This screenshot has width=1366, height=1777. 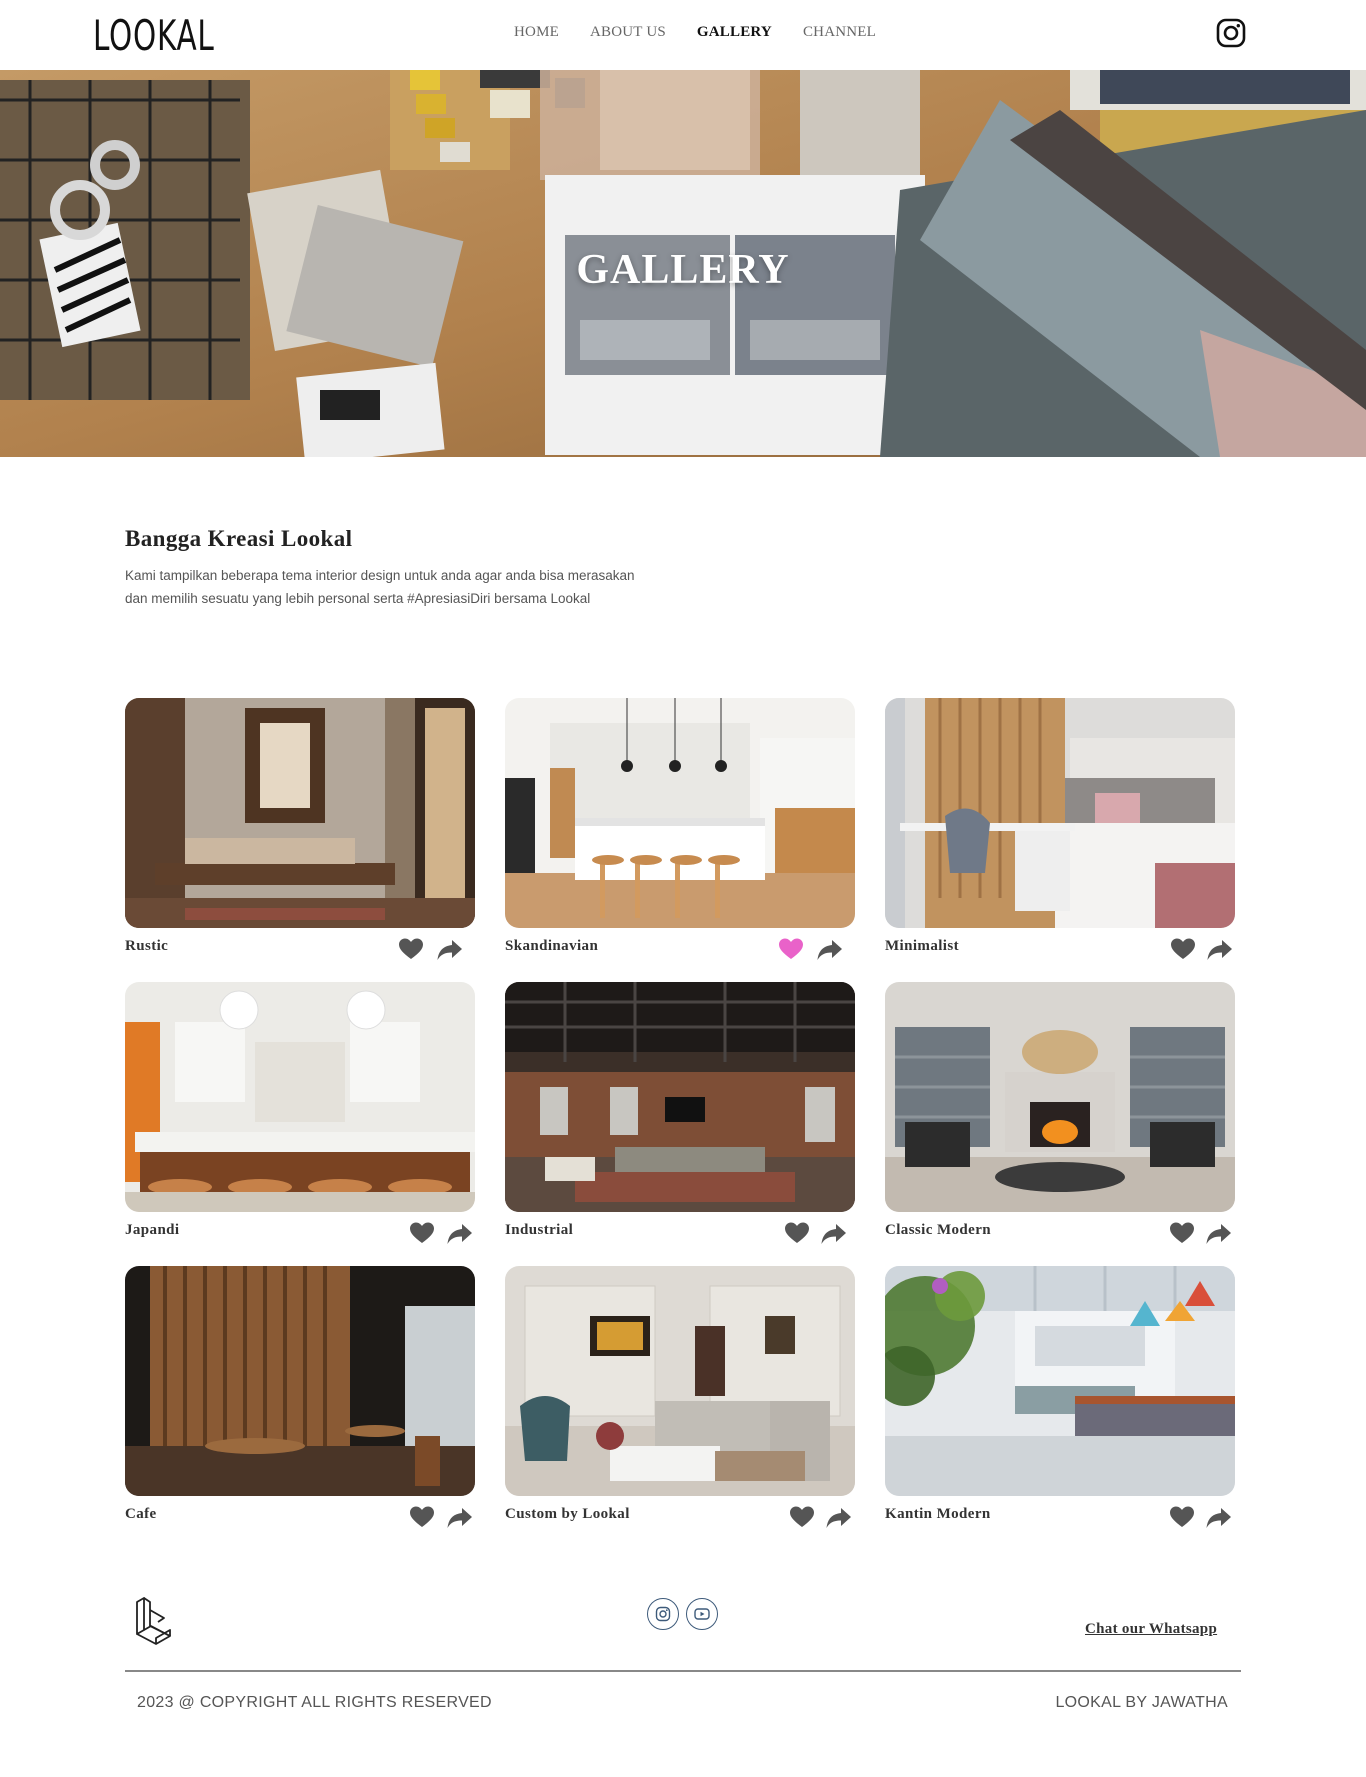 I want to click on nav-gallery: GALLERY, so click(x=734, y=32).